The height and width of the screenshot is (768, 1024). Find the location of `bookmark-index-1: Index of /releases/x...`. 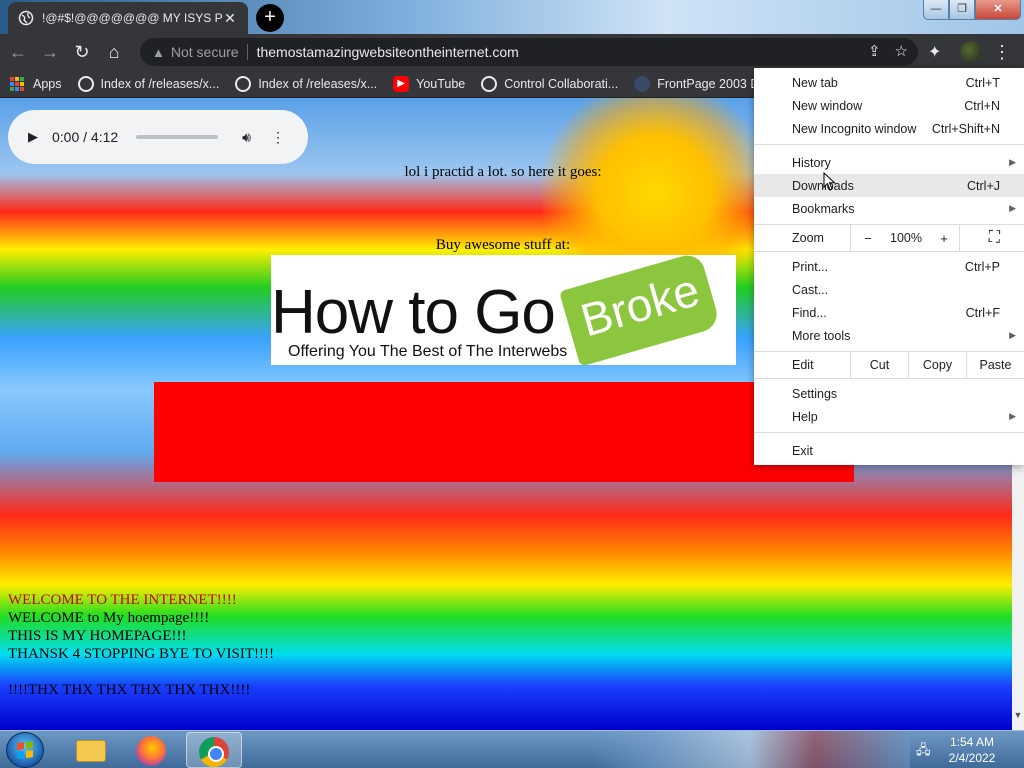

bookmark-index-1: Index of /releases/x... is located at coordinates (148, 83).